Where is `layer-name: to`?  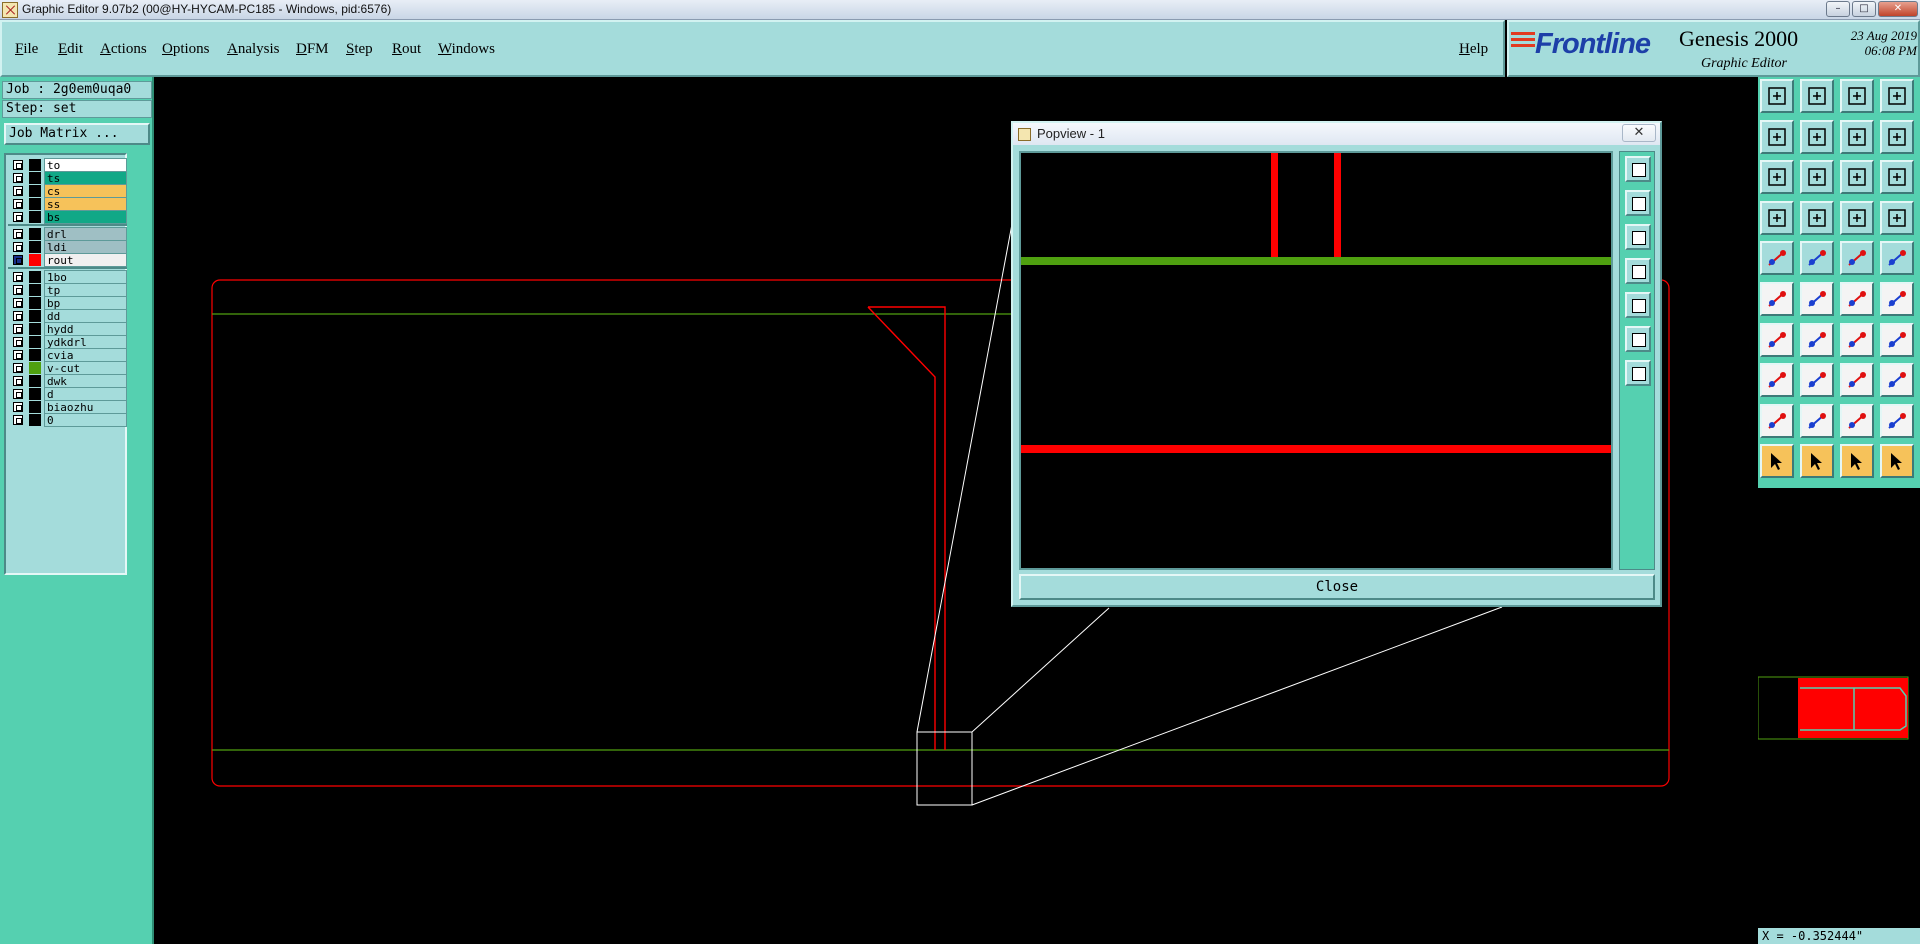 layer-name: to is located at coordinates (85, 165).